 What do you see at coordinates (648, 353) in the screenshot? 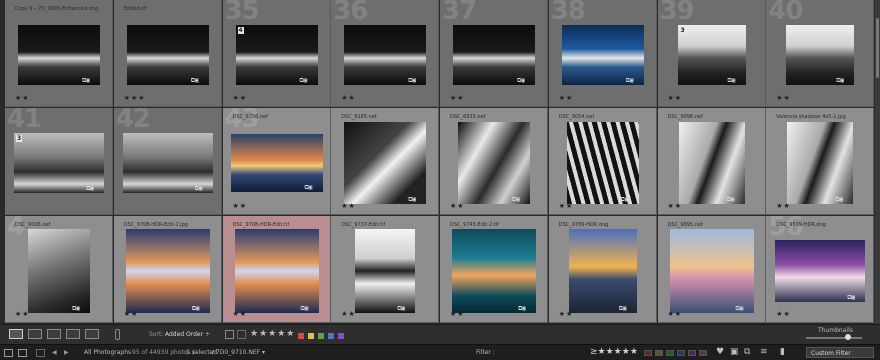
I see `filter-red-label` at bounding box center [648, 353].